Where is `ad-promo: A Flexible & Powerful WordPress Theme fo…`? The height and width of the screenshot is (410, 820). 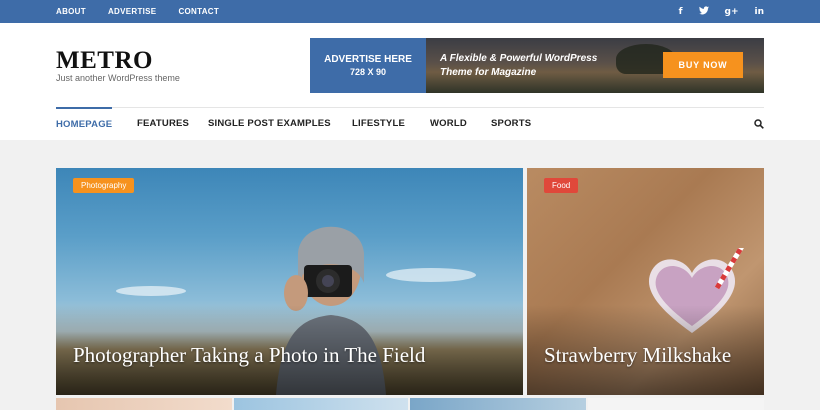
ad-promo: A Flexible & Powerful WordPress Theme fo… is located at coordinates (595, 65).